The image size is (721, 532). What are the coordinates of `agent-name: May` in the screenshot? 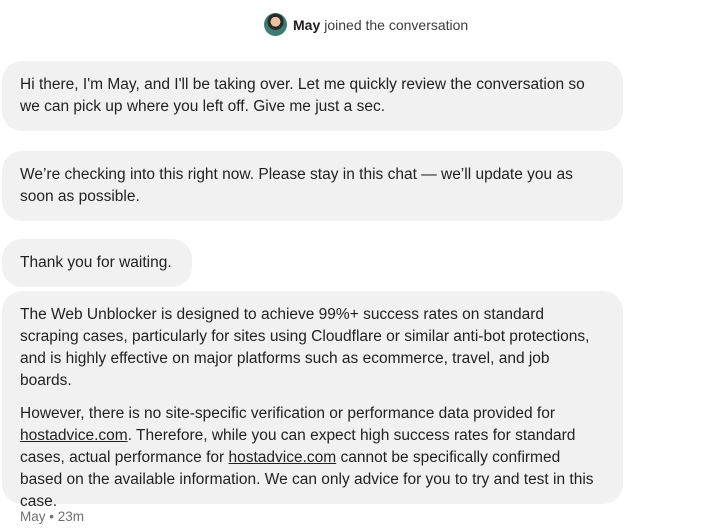 It's located at (307, 24).